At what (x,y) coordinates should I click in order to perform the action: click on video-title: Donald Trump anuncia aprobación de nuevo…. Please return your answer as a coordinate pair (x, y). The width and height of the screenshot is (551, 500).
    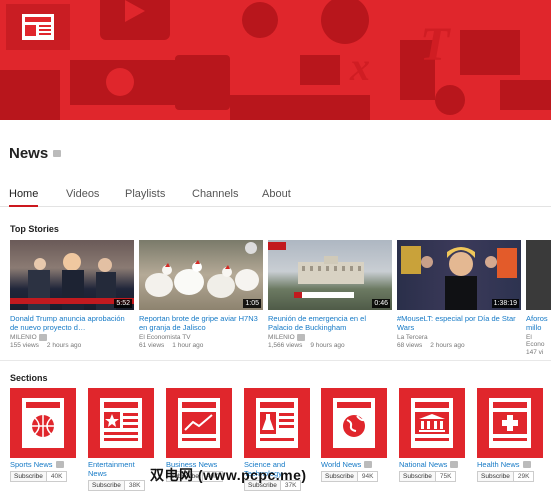
    Looking at the image, I should click on (72, 323).